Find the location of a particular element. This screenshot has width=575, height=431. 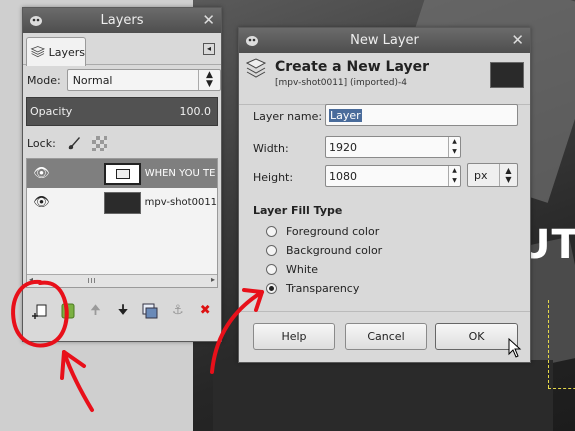

duplicate-layer-icon is located at coordinates (150, 311).